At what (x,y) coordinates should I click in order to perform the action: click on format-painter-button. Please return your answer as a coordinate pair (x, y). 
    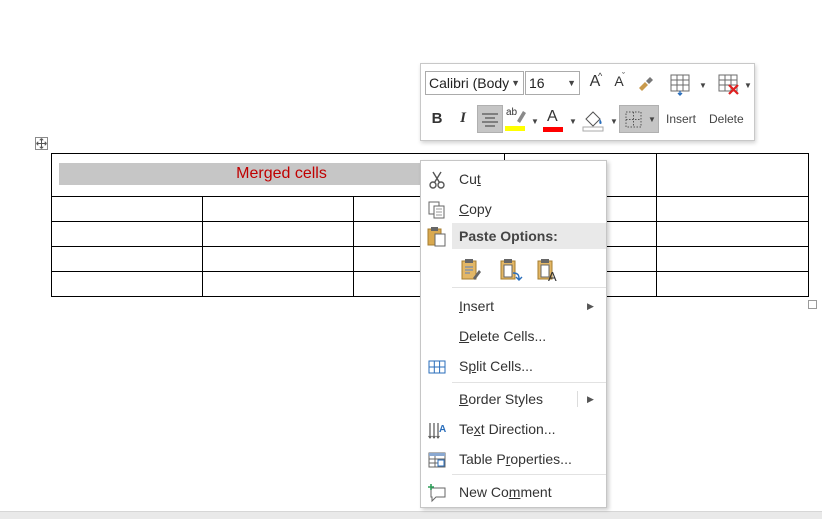
    Looking at the image, I should click on (646, 84).